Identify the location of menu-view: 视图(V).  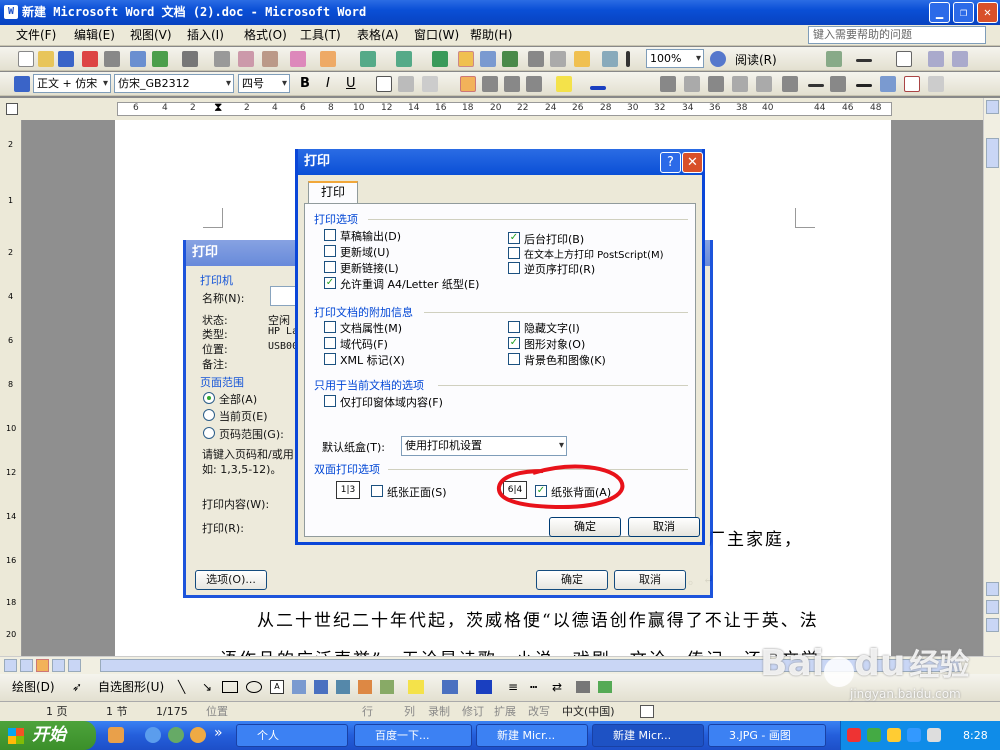
(151, 35).